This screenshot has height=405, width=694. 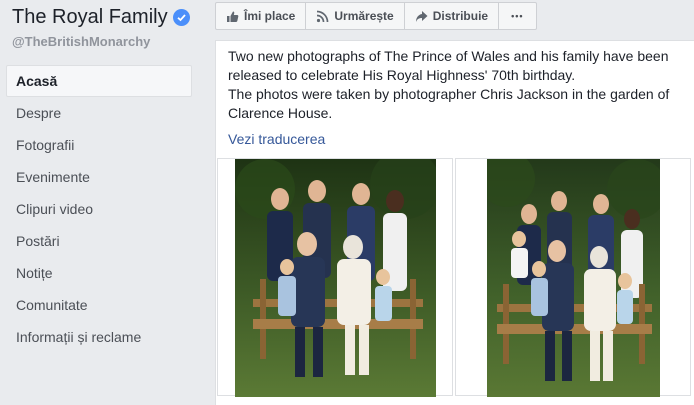 What do you see at coordinates (99, 273) in the screenshot?
I see `nav-item-notes: Notițe` at bounding box center [99, 273].